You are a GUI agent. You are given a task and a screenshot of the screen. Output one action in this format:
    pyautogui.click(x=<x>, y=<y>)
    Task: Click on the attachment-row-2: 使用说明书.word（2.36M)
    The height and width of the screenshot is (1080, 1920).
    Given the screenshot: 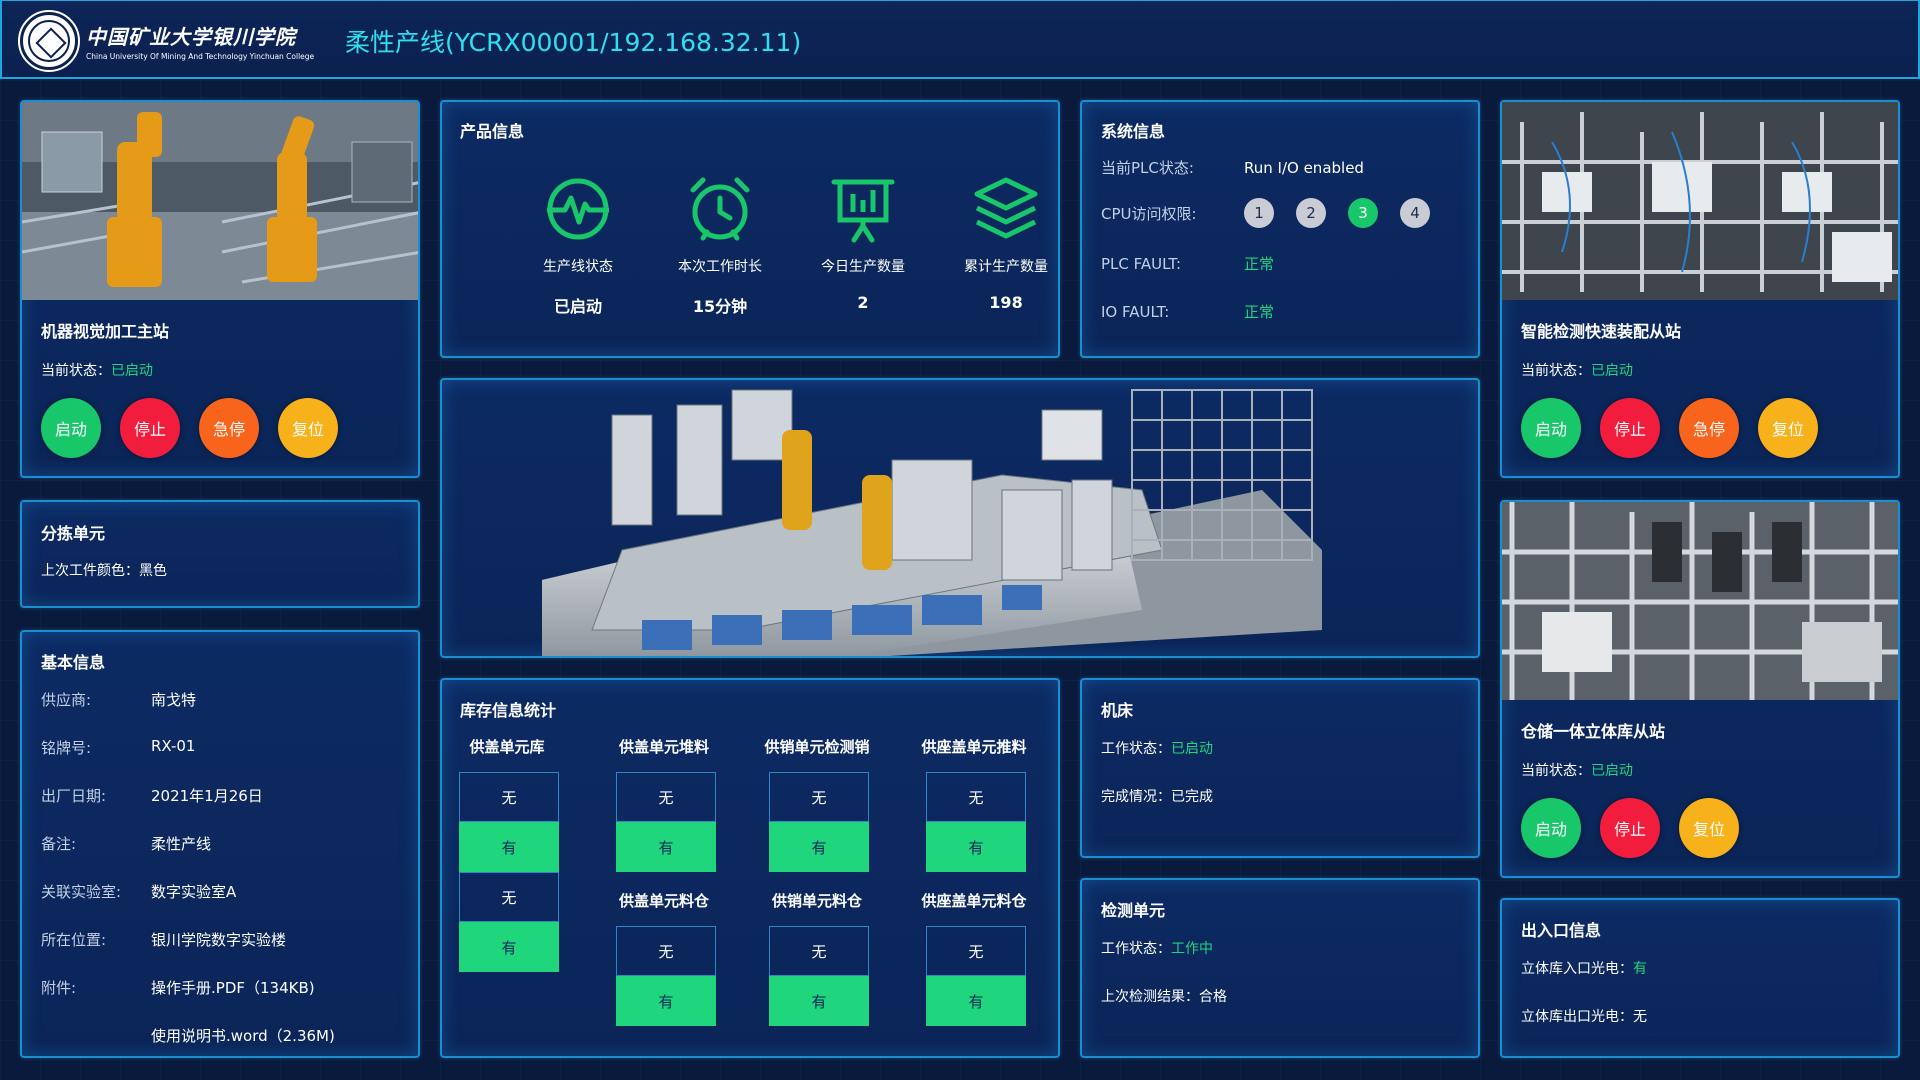 What is the action you would take?
    pyautogui.click(x=188, y=1035)
    